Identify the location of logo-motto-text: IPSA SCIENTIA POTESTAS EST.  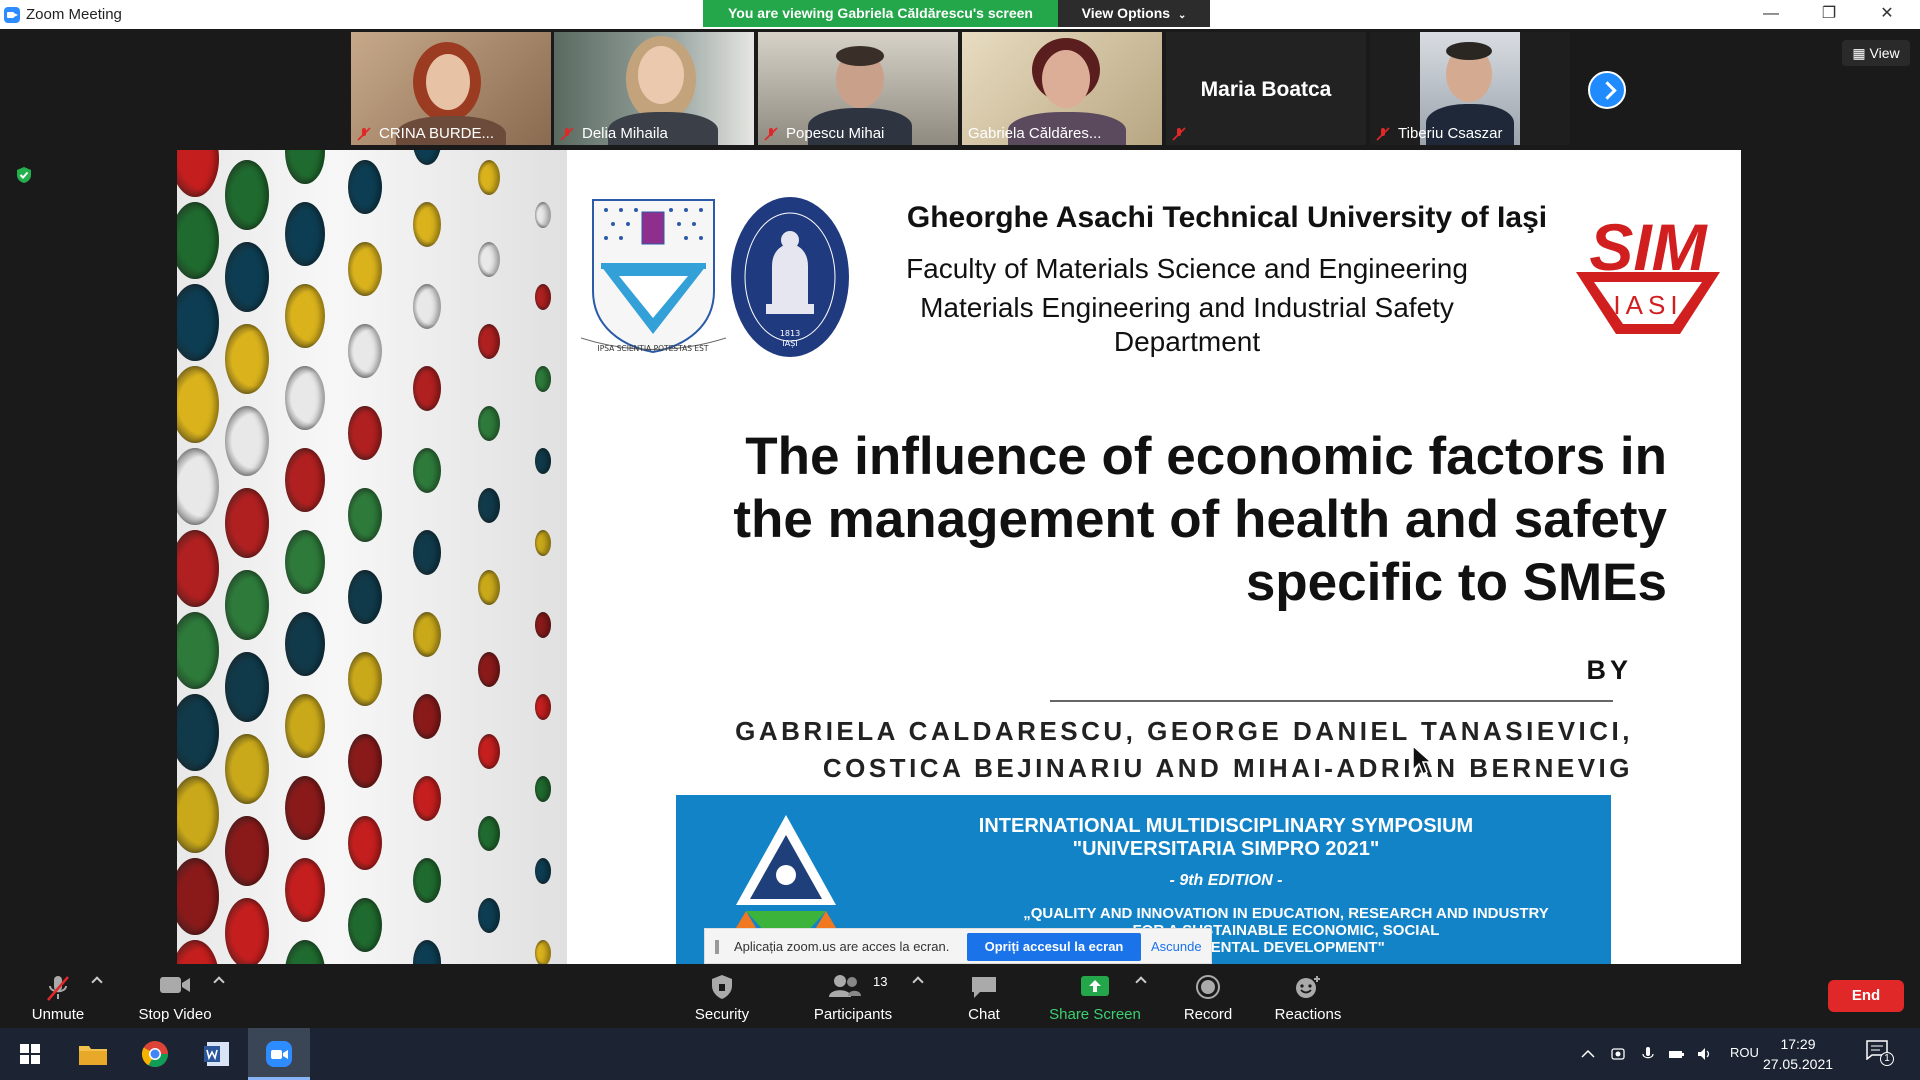
(653, 348).